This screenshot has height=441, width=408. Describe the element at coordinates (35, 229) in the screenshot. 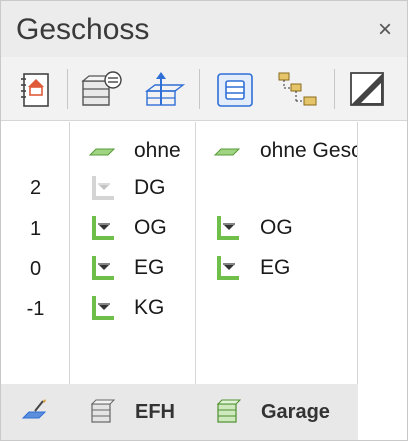

I see `level-number: 1` at that location.